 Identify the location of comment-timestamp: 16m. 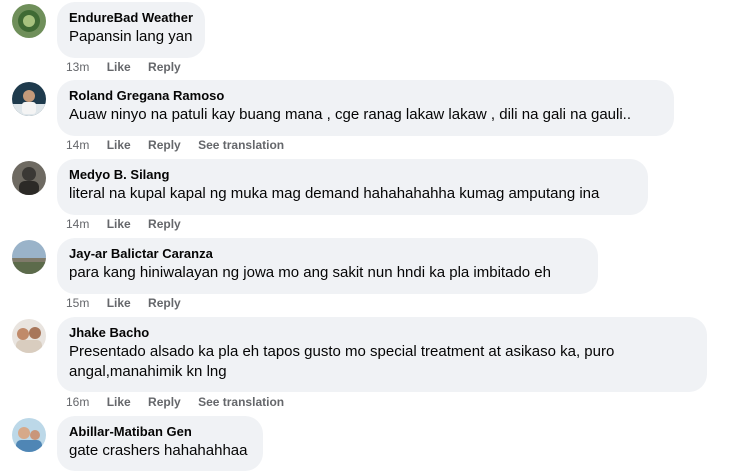
(77, 402).